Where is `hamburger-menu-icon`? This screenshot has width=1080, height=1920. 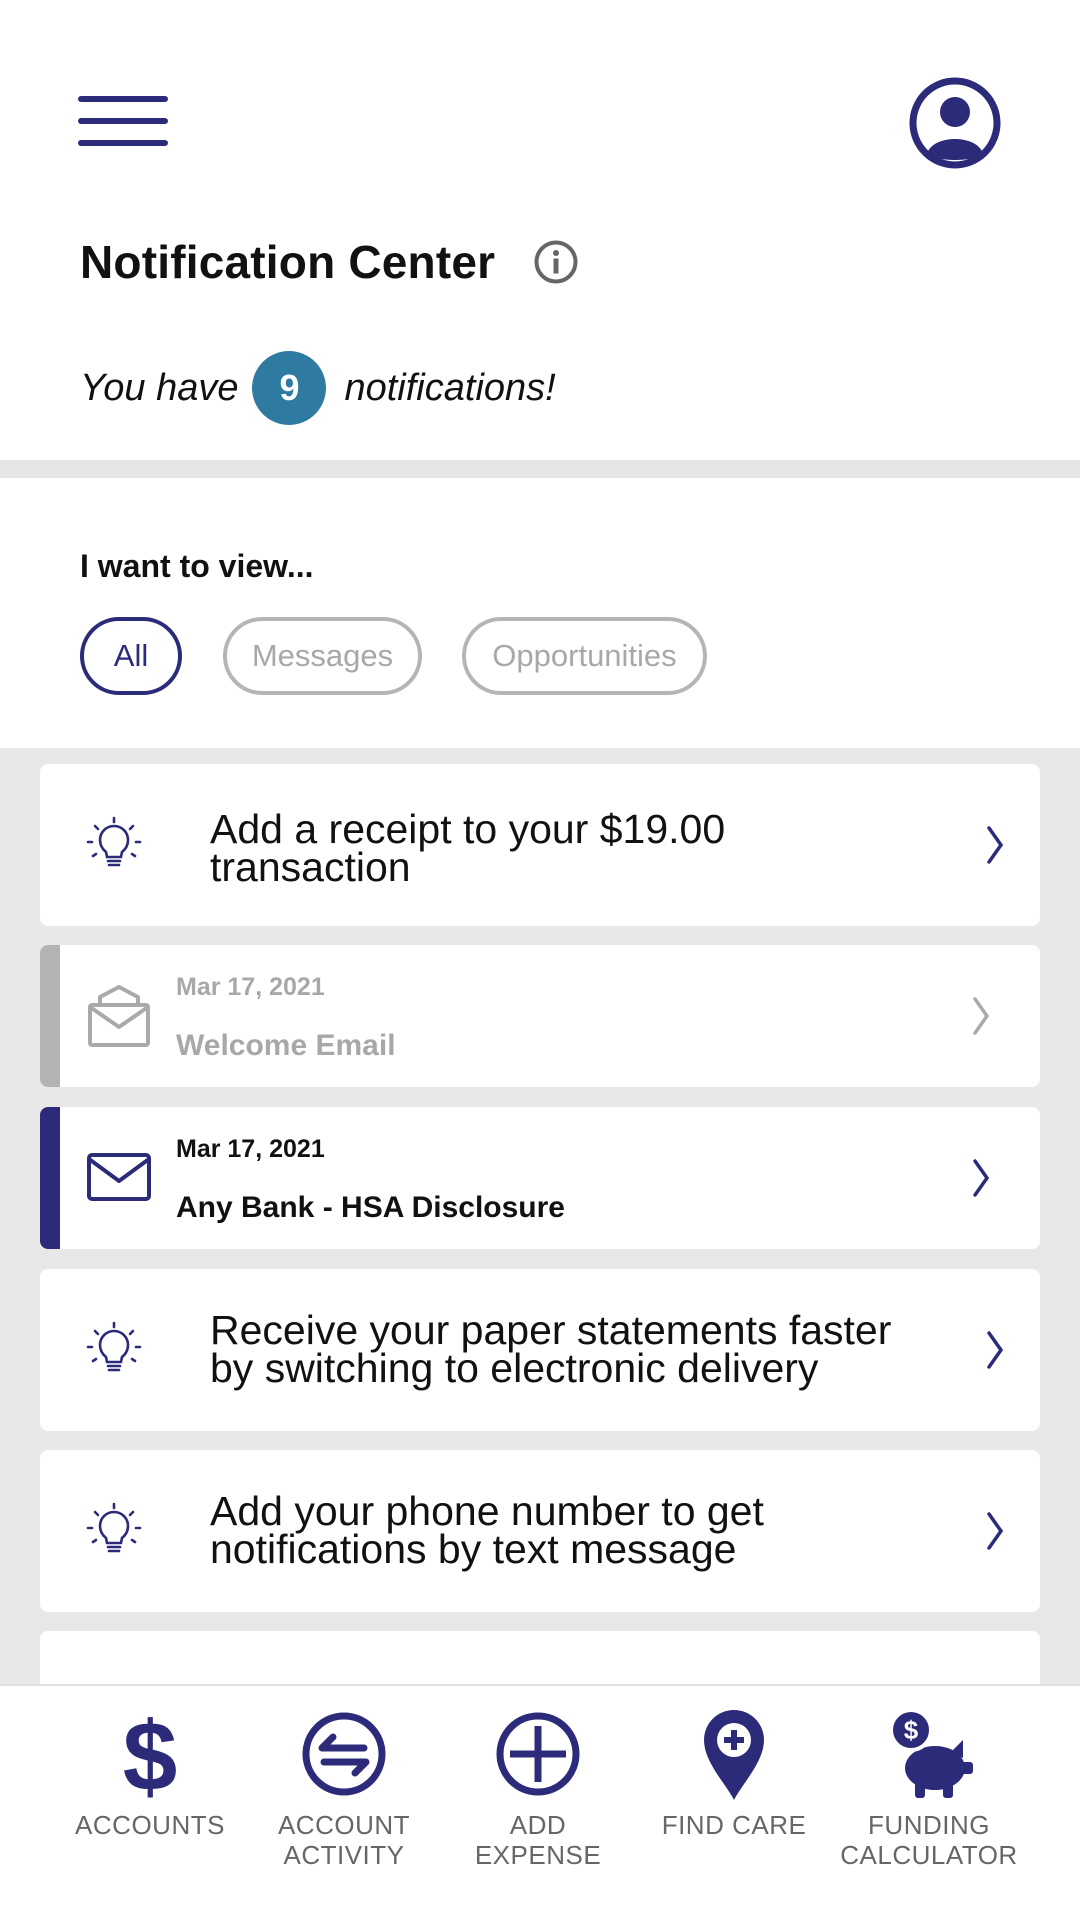 hamburger-menu-icon is located at coordinates (123, 122).